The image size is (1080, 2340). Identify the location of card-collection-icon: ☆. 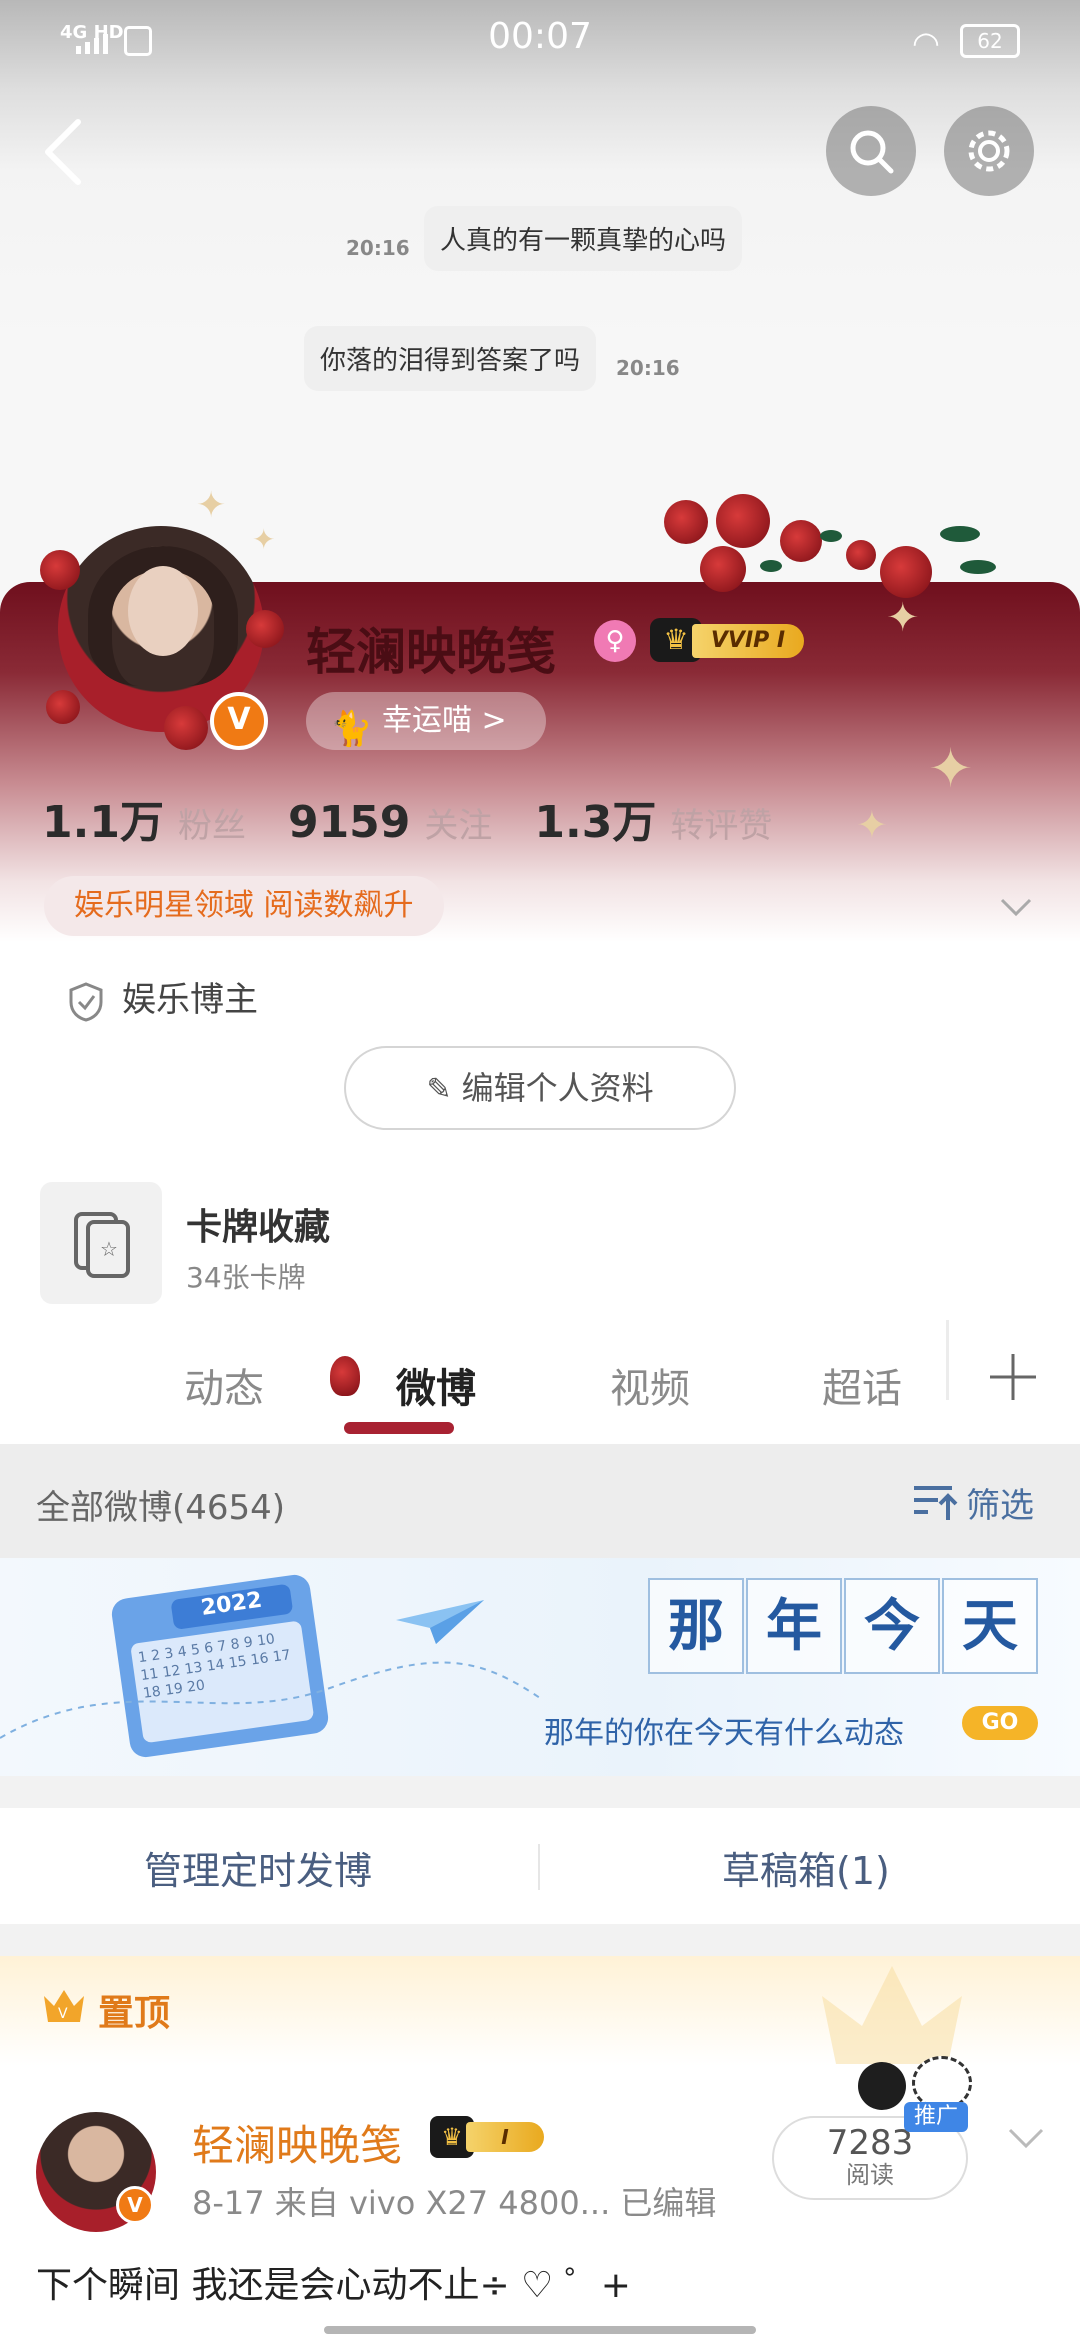
(101, 1243).